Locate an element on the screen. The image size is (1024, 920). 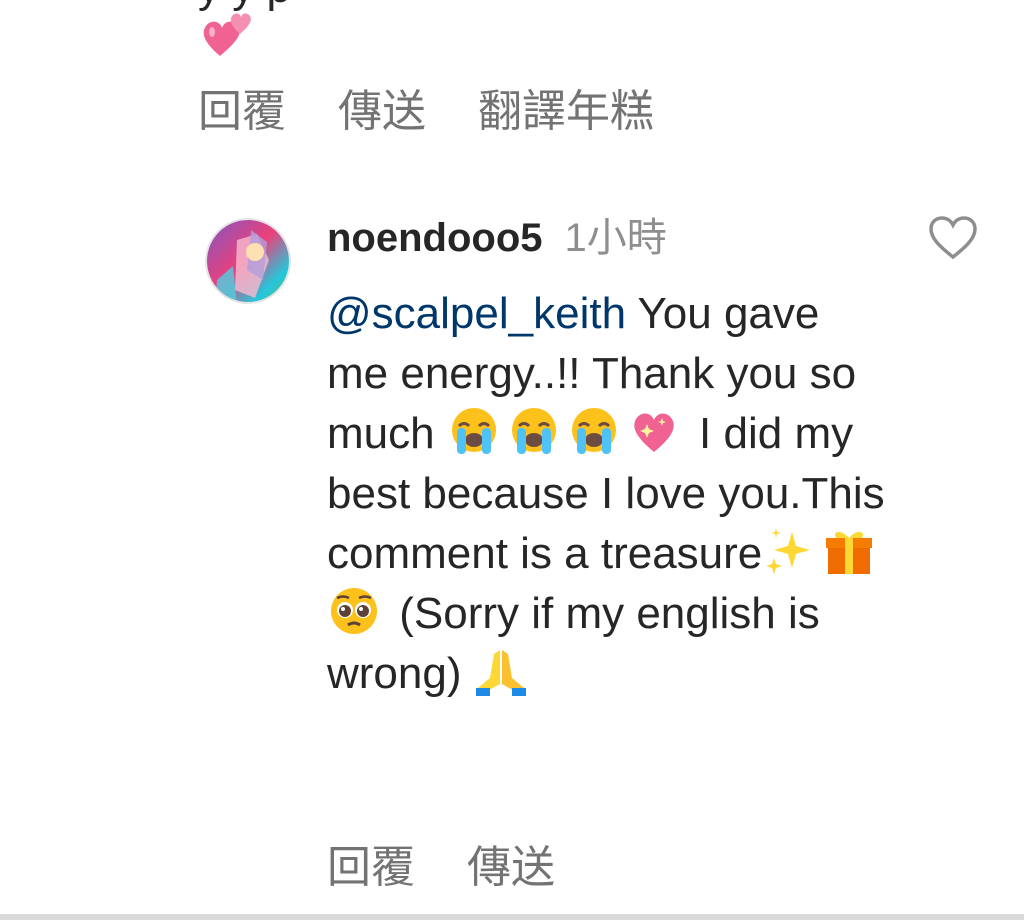
avatar is located at coordinates (248, 261).